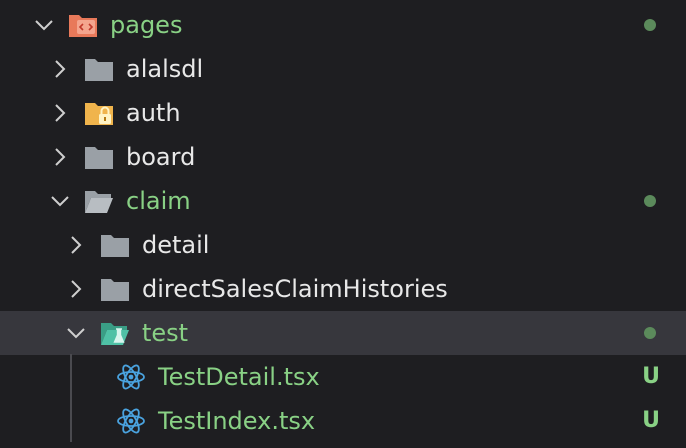 The image size is (686, 448). What do you see at coordinates (83, 25) in the screenshot?
I see `pages-folder-icon` at bounding box center [83, 25].